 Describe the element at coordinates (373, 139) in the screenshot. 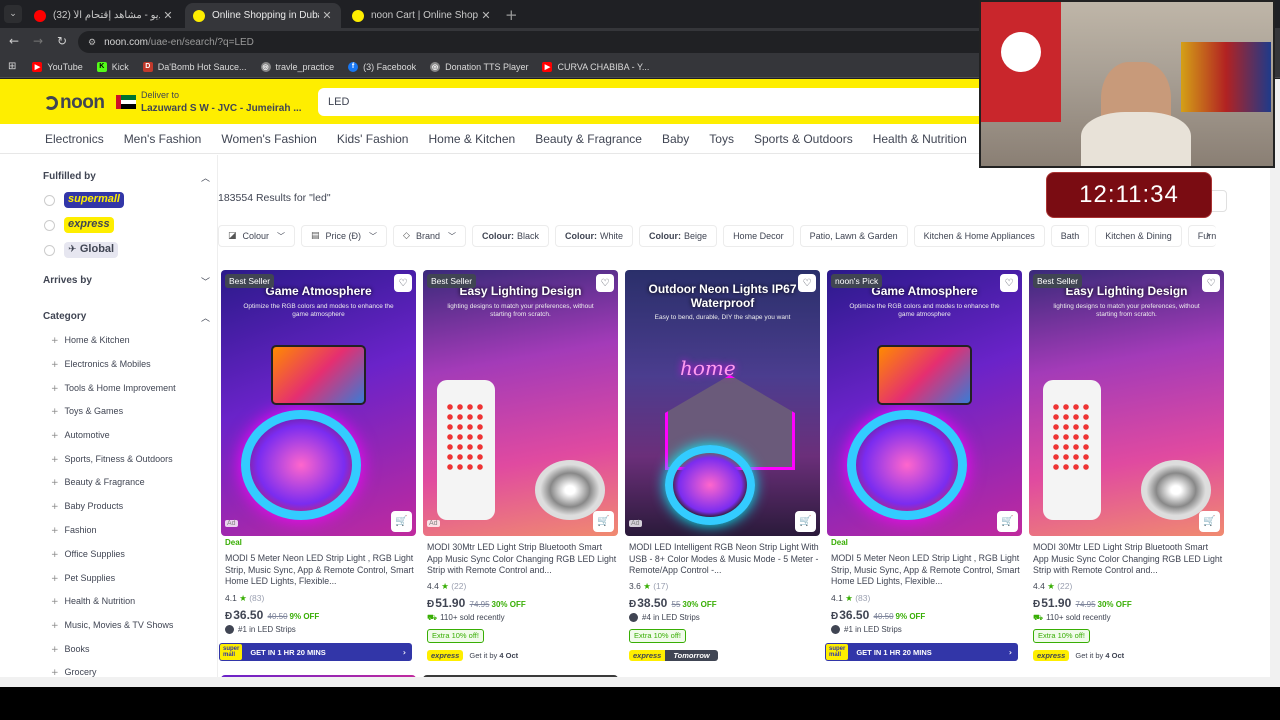

I see `nav-kids-fashion: Kids' Fashion` at that location.